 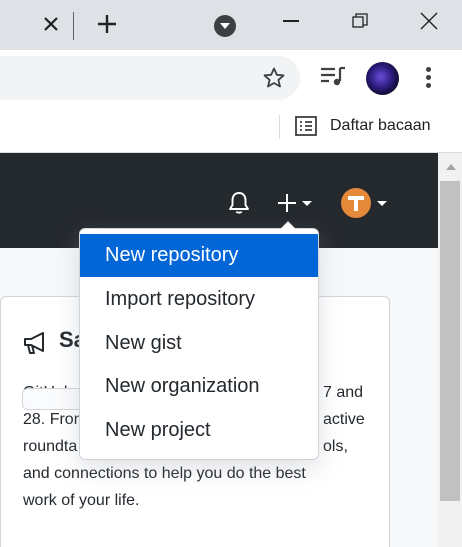 I want to click on menu-item-new-organization: New organization, so click(x=199, y=386).